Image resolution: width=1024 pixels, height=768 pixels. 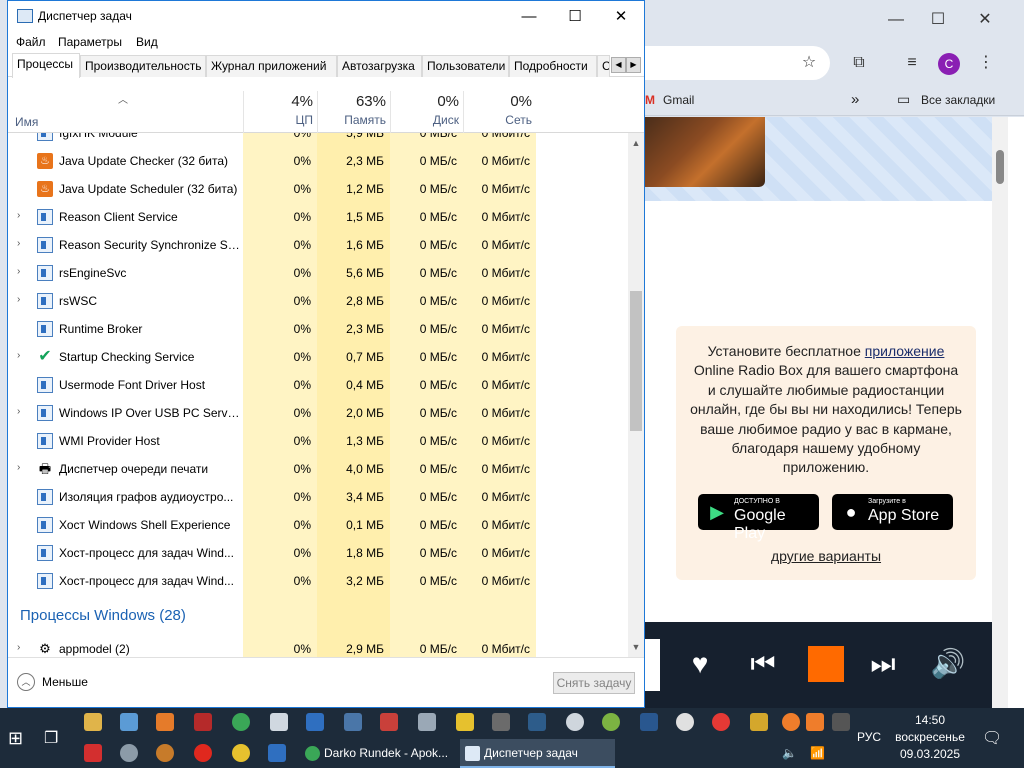 What do you see at coordinates (241, 753) in the screenshot?
I see `app-icon-yellow` at bounding box center [241, 753].